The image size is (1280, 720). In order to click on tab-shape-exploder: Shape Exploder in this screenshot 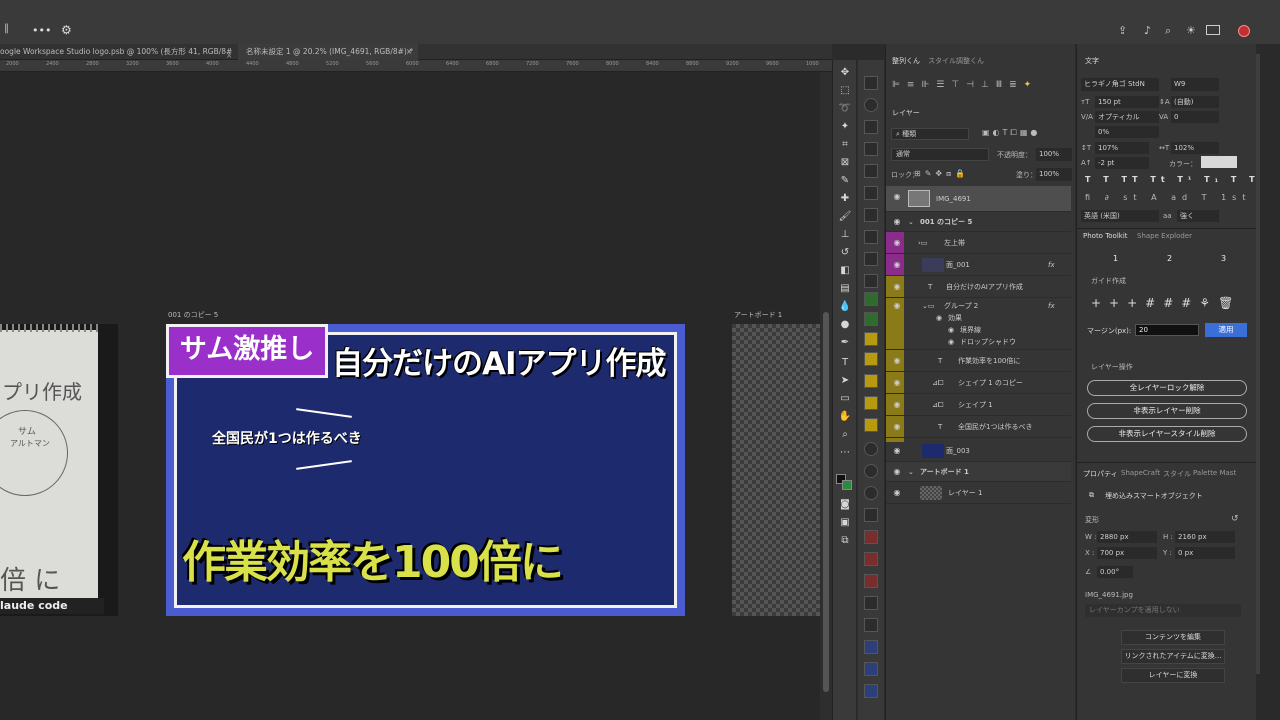, I will do `click(1164, 236)`.